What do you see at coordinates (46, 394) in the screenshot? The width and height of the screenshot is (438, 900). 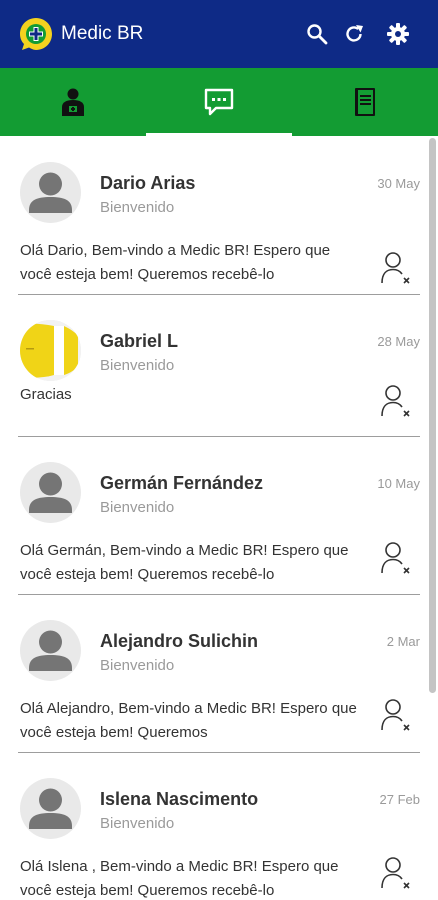 I see `message-preview: Gracias` at bounding box center [46, 394].